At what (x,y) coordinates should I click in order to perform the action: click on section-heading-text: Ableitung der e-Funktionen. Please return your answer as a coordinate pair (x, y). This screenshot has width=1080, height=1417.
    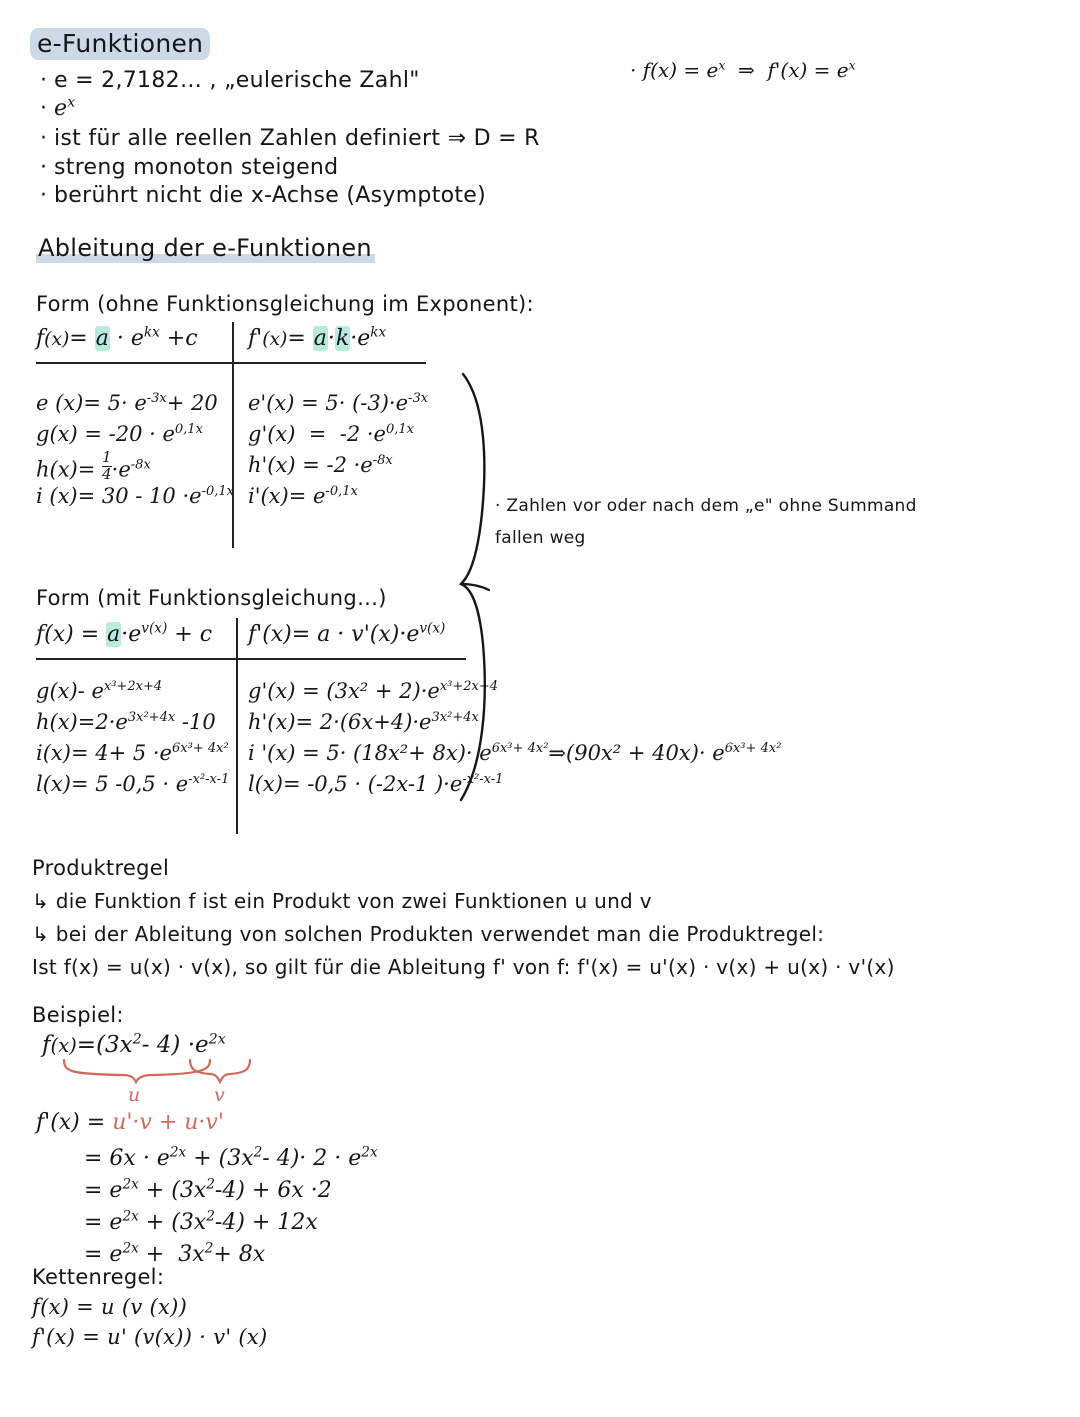
    Looking at the image, I should click on (205, 248).